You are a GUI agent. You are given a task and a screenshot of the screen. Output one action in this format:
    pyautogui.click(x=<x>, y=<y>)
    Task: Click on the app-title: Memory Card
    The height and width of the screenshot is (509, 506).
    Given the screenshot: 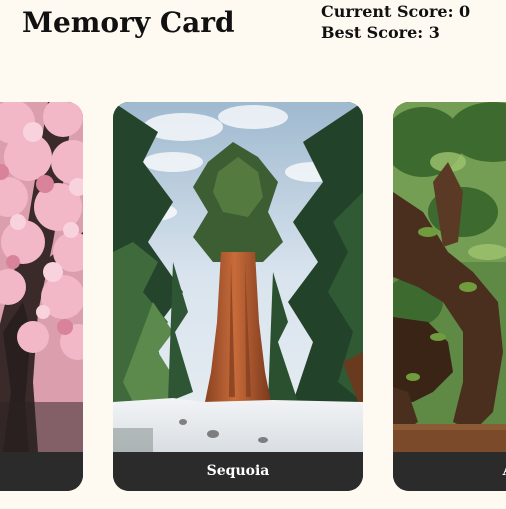 What is the action you would take?
    pyautogui.click(x=128, y=22)
    